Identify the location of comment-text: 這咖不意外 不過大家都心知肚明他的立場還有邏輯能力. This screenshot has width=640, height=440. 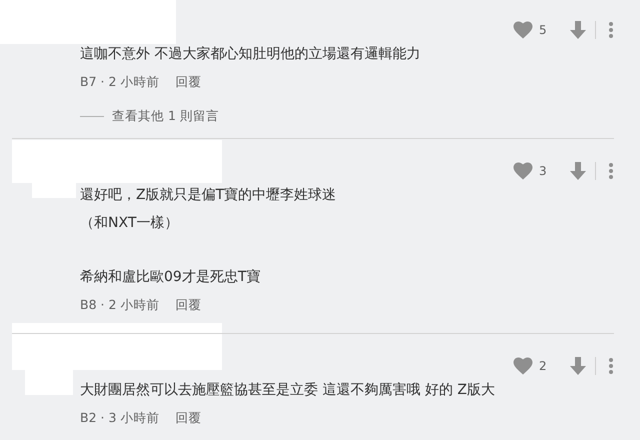
(251, 54).